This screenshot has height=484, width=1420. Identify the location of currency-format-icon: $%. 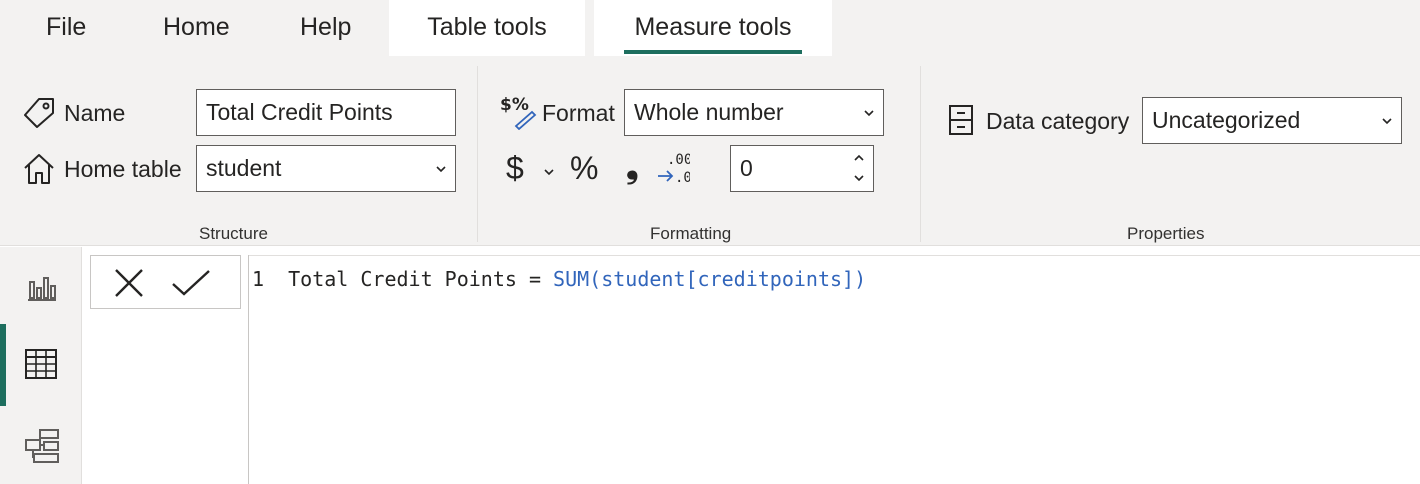
(518, 112).